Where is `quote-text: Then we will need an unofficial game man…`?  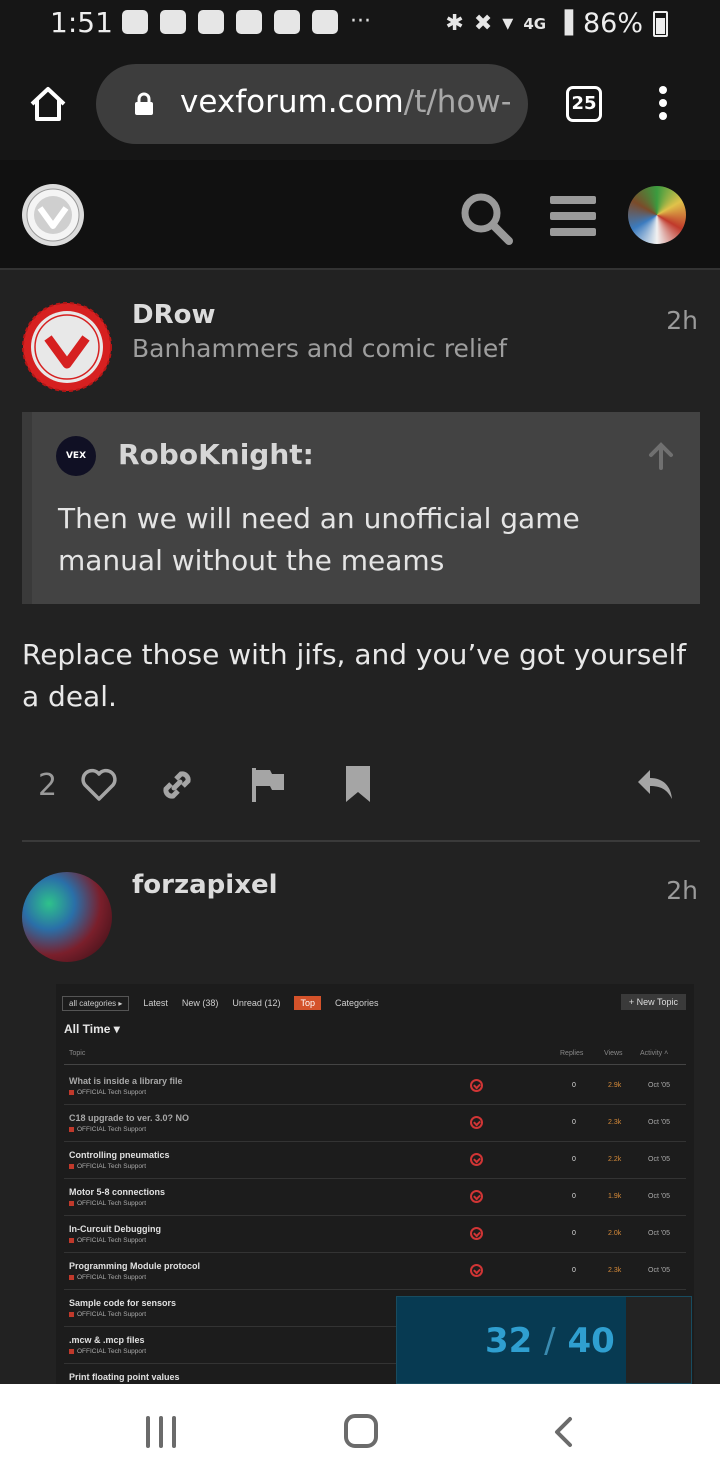
quote-text: Then we will need an unofficial game man… is located at coordinates (319, 539).